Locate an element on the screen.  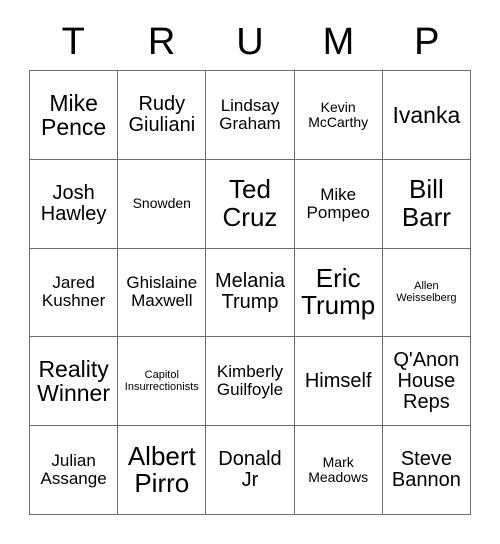
bingo-header-row: T R U M P is located at coordinates (250, 42).